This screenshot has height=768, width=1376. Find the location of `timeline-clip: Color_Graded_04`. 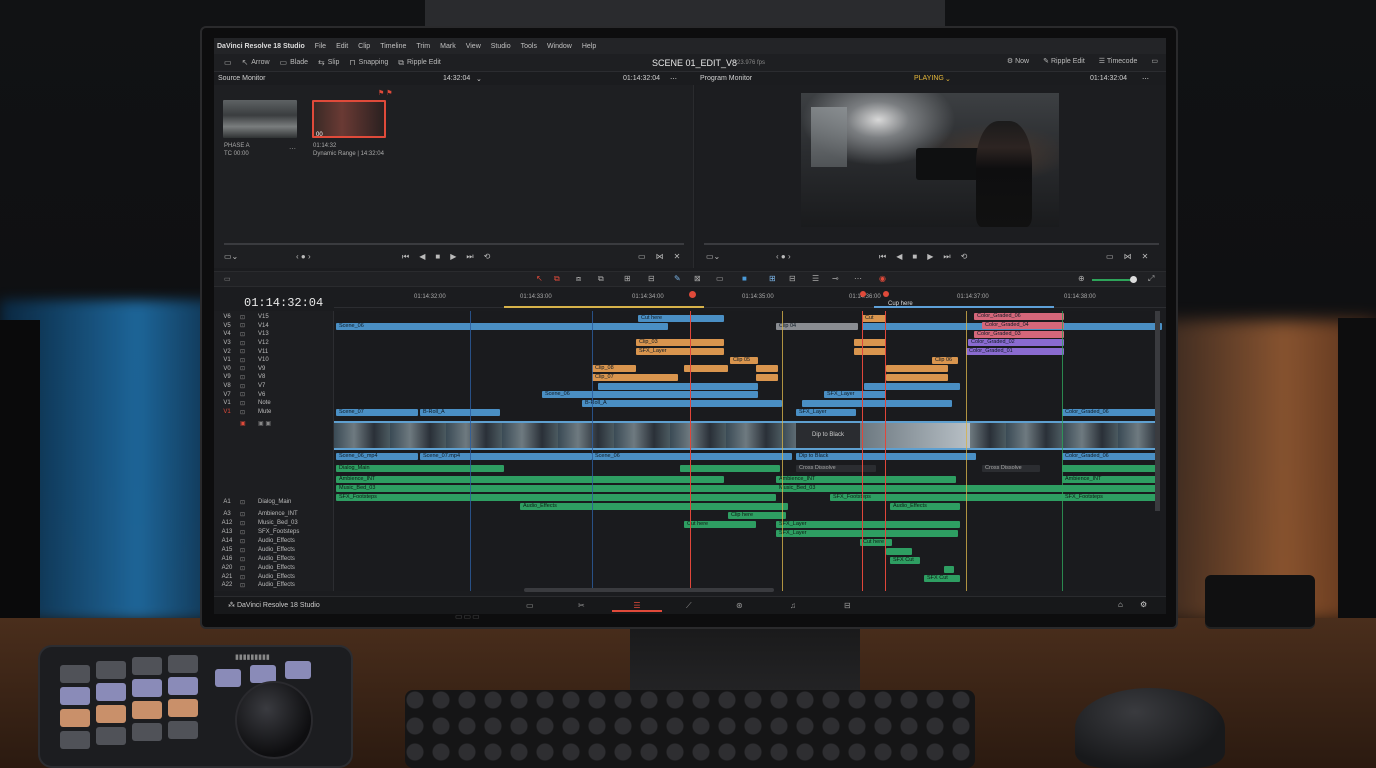

timeline-clip: Color_Graded_04 is located at coordinates (1023, 325).